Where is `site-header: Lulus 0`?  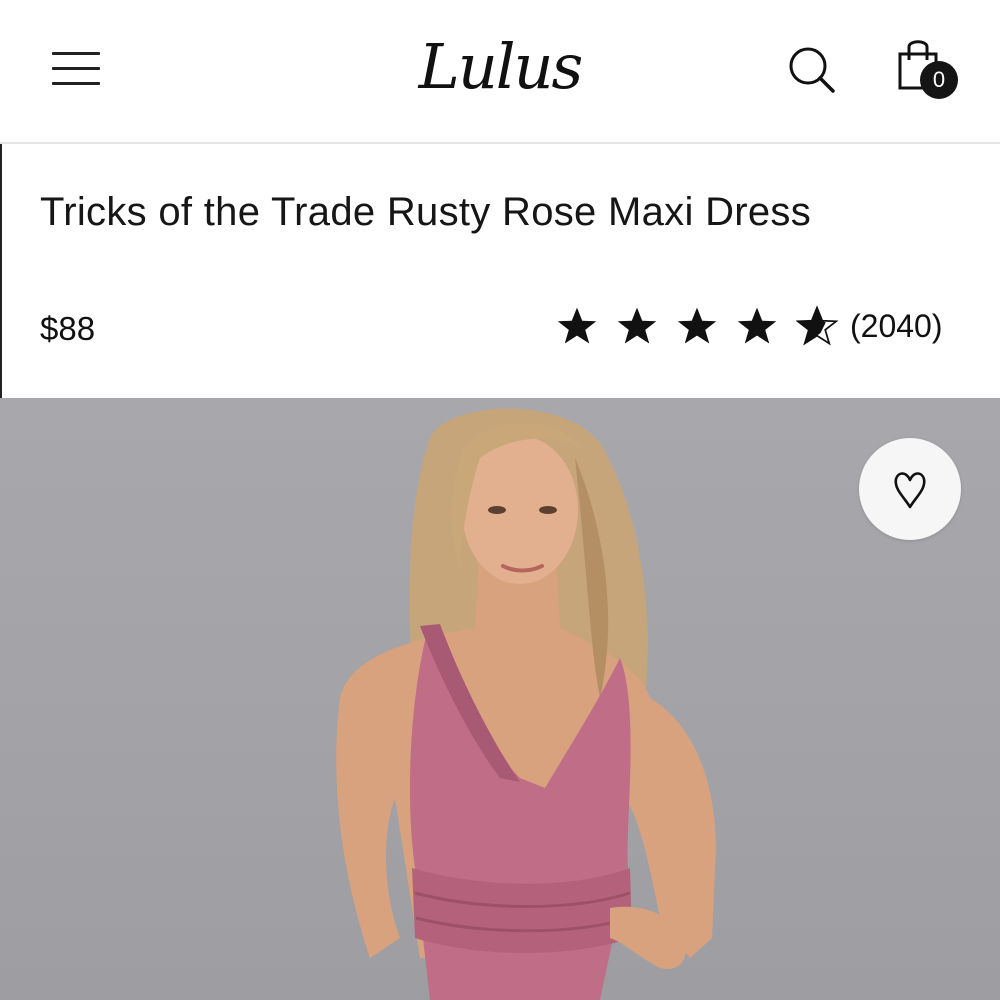 site-header: Lulus 0 is located at coordinates (500, 72).